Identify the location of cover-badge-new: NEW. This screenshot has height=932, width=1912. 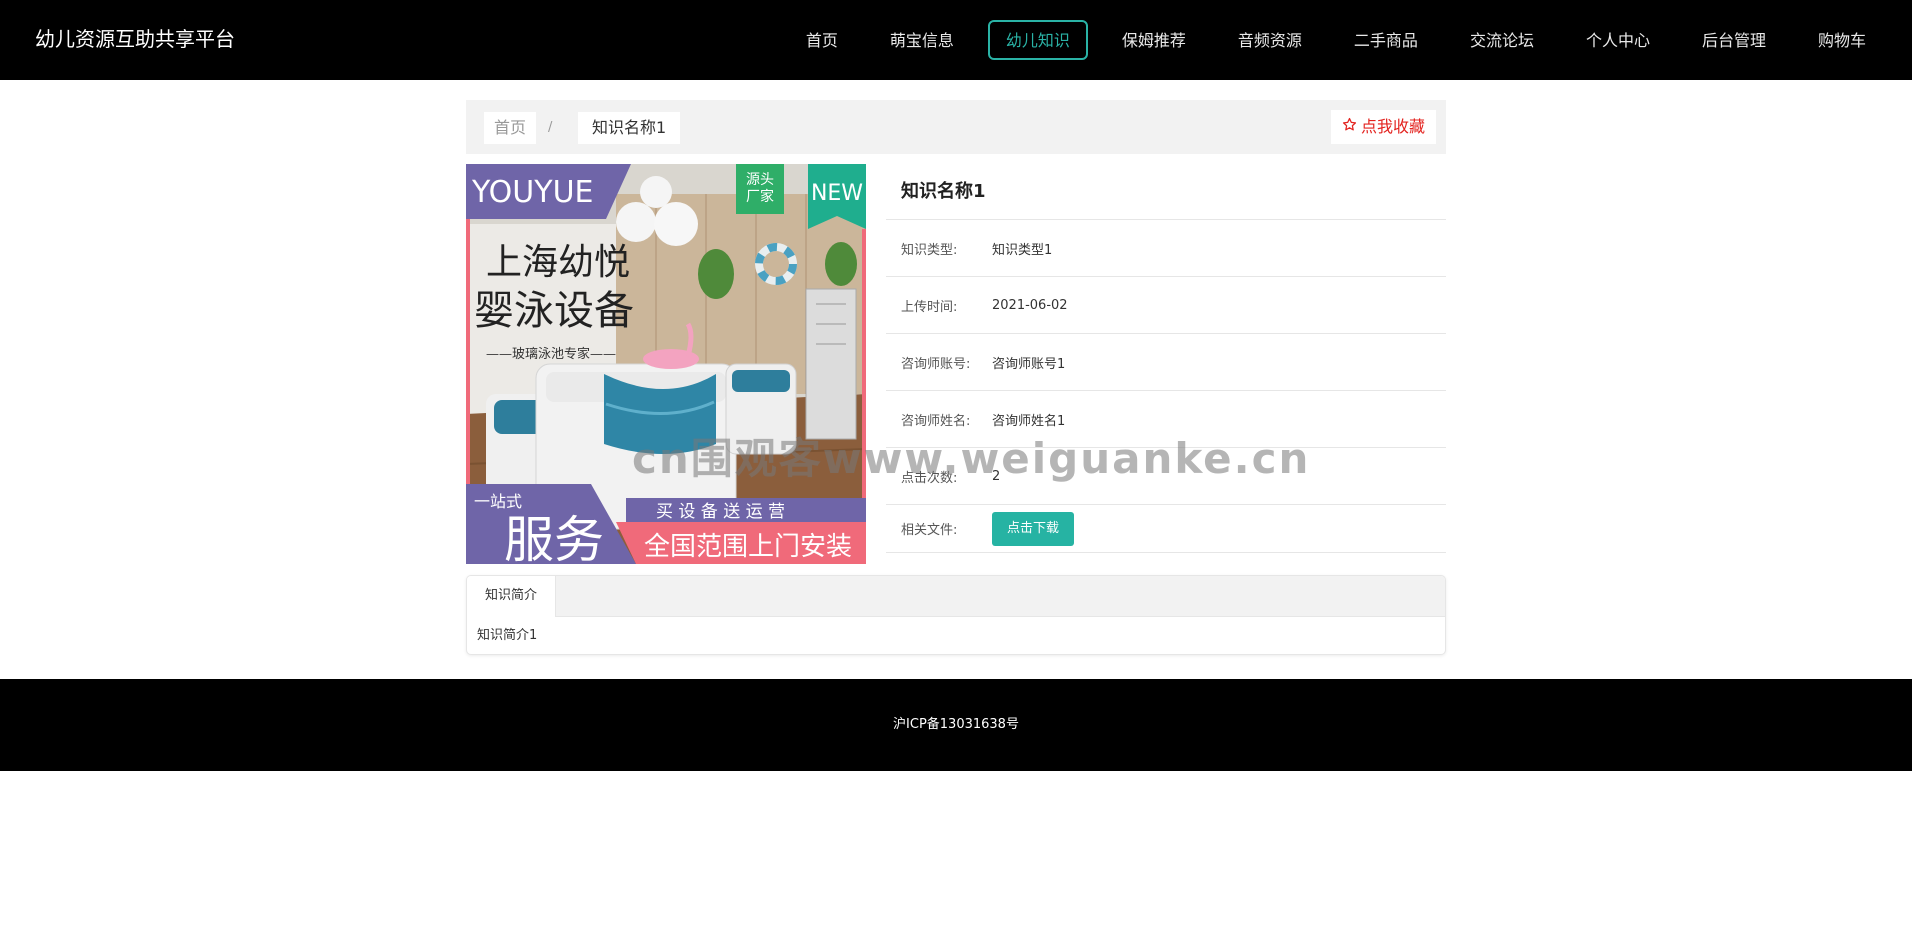
(837, 193).